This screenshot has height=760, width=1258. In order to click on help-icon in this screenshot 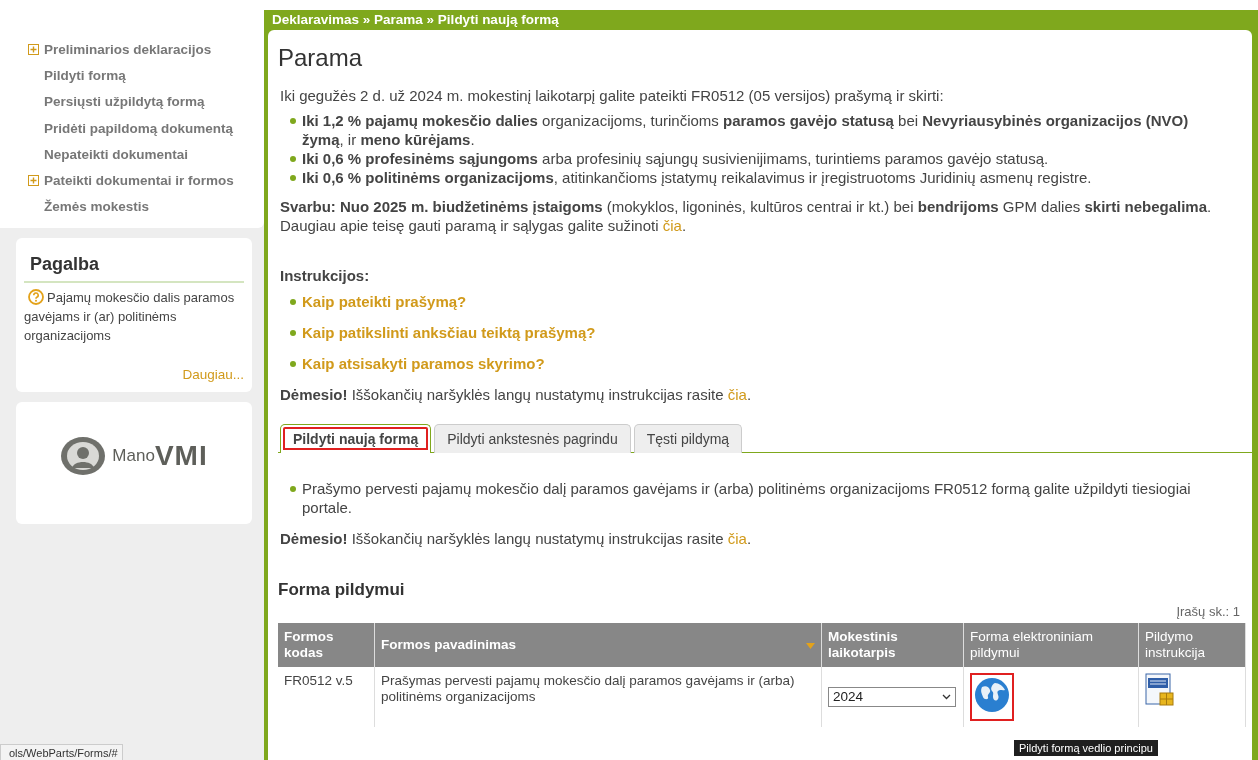, I will do `click(36, 297)`.